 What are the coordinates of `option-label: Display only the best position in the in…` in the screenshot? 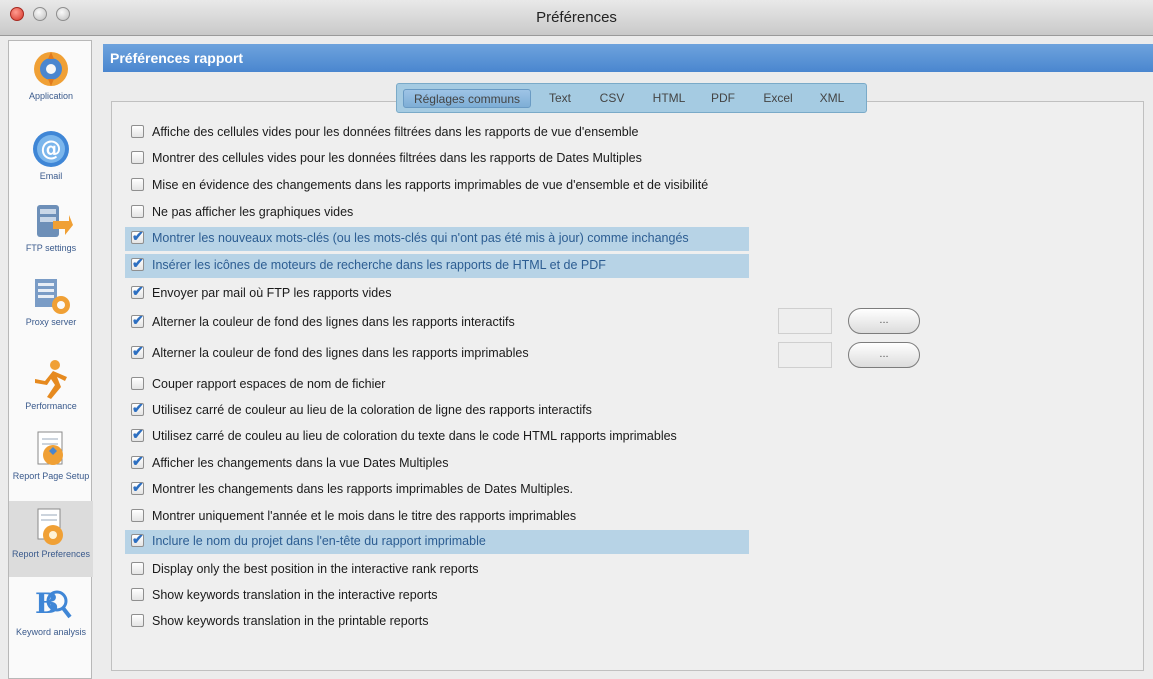 It's located at (315, 569).